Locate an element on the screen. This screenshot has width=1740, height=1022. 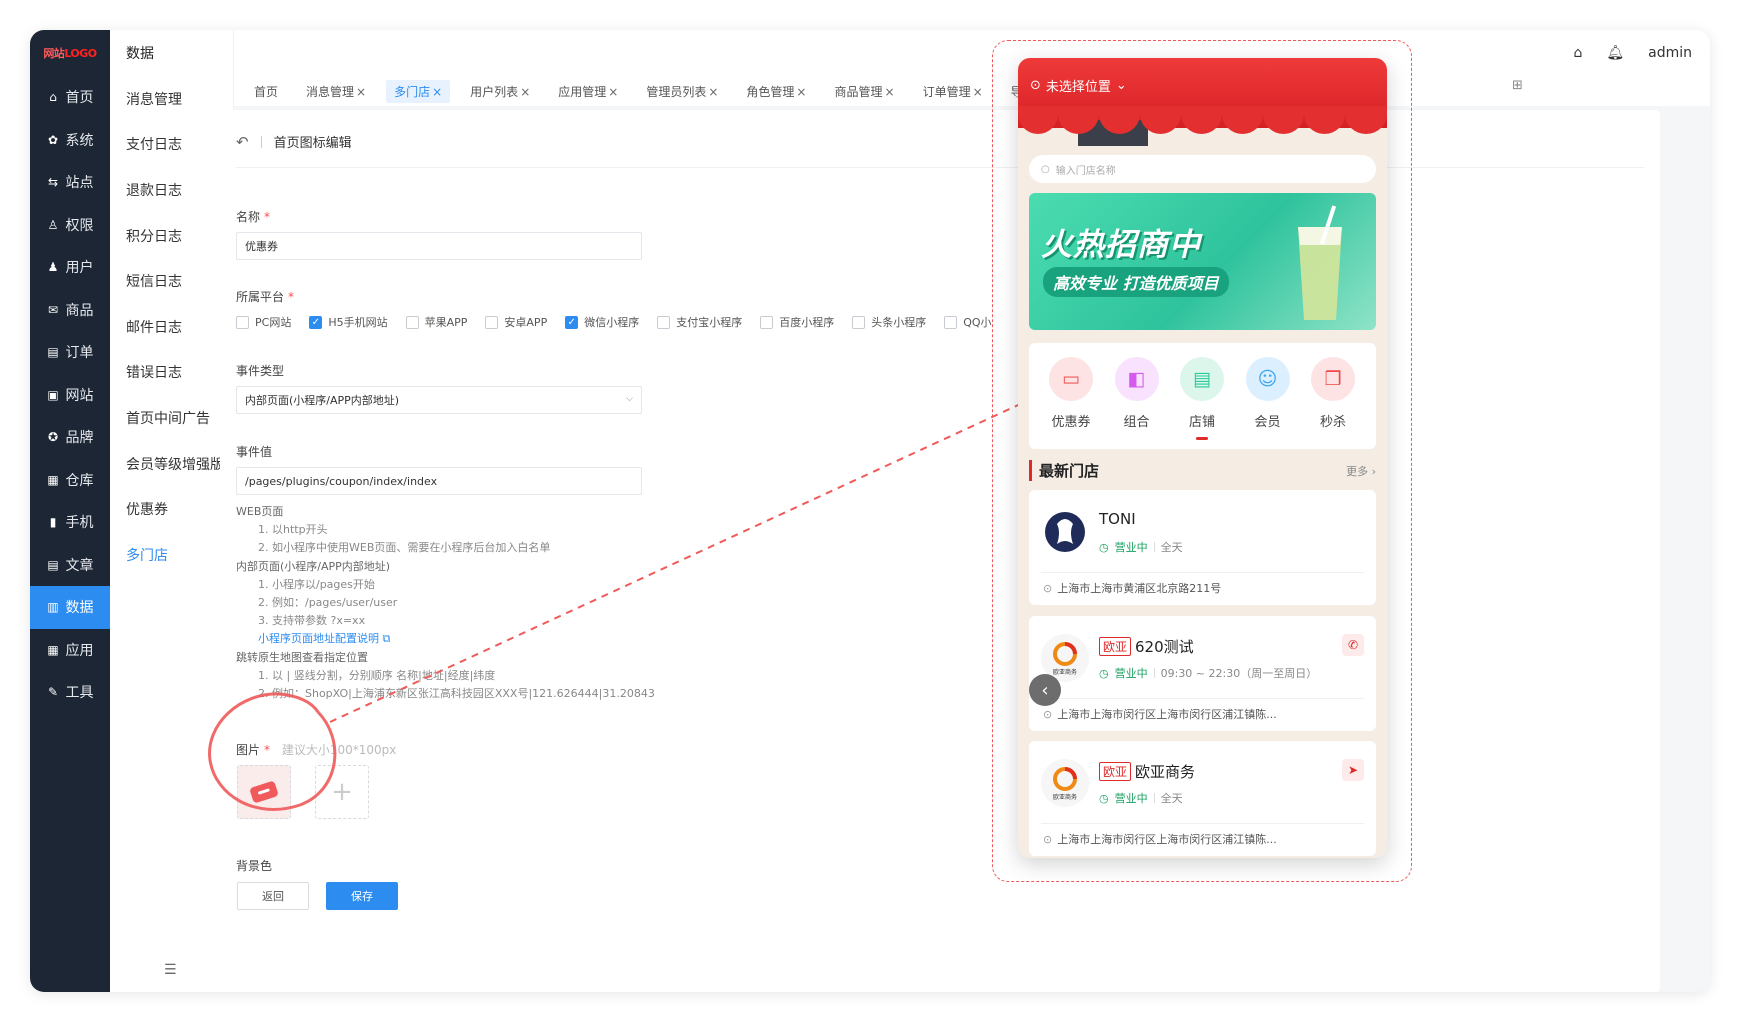
location-selector: ⊙ 未选择位置 ⌄ is located at coordinates (1078, 85).